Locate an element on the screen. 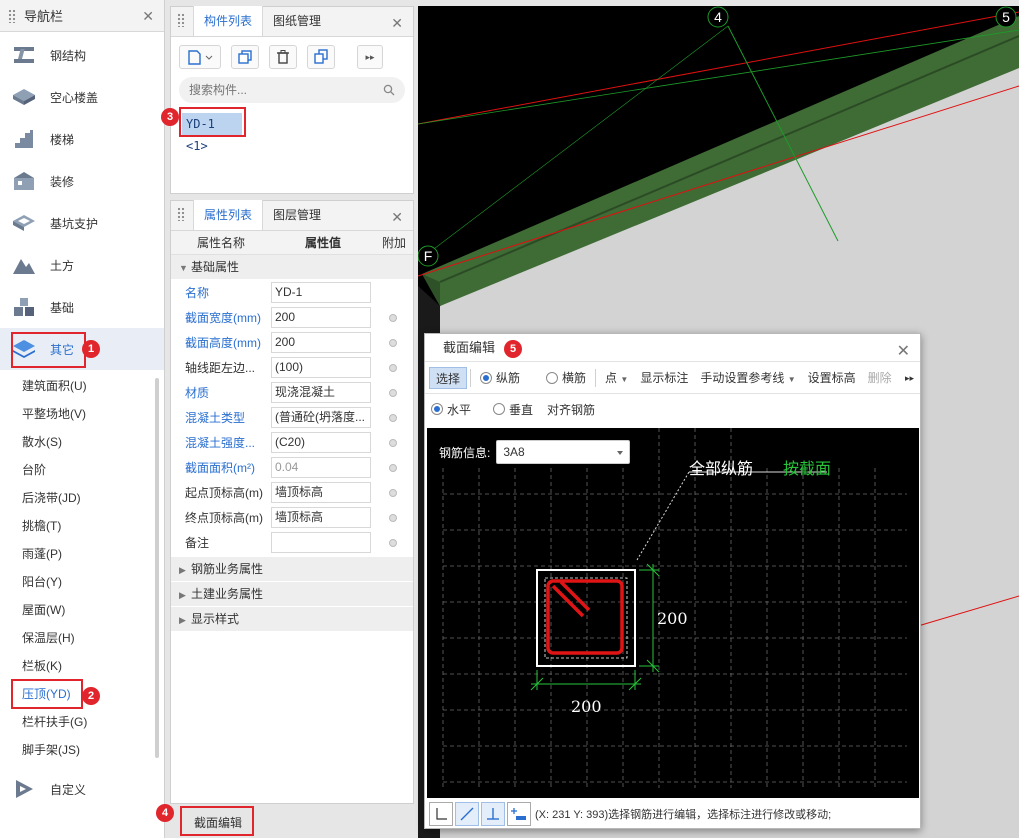  property-value-field is located at coordinates (321, 542).